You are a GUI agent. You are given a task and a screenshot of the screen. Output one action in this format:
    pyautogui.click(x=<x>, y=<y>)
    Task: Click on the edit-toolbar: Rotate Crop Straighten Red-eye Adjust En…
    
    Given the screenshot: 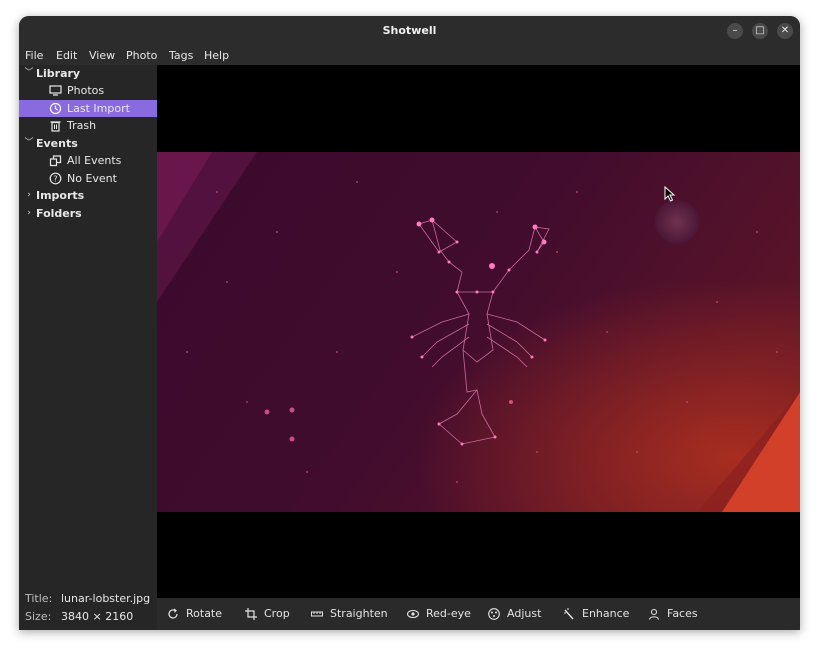 What is the action you would take?
    pyautogui.click(x=478, y=614)
    